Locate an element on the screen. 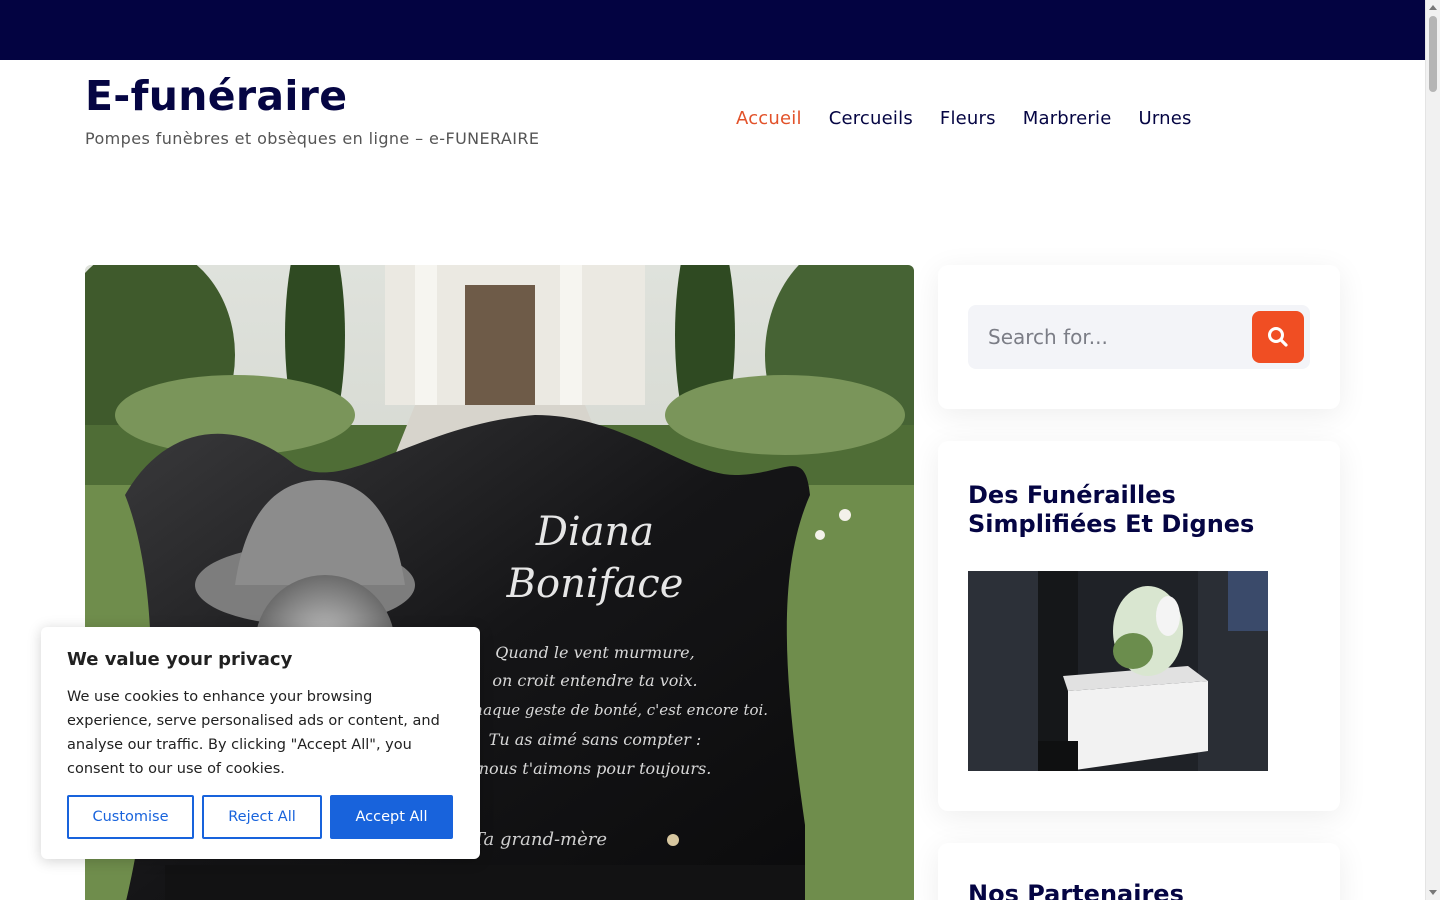 The image size is (1440, 900). search-button is located at coordinates (1278, 337).